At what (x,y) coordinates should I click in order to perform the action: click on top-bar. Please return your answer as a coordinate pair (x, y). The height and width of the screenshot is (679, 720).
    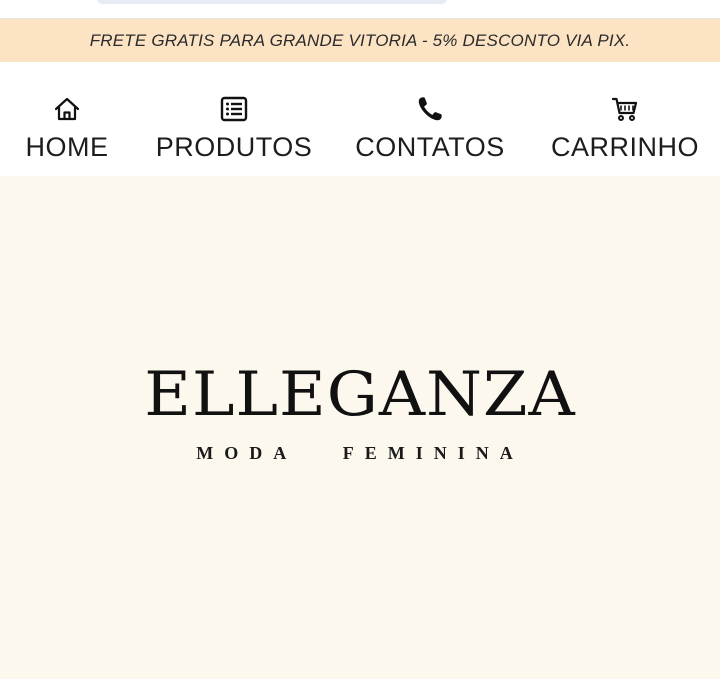
    Looking at the image, I should click on (360, 9).